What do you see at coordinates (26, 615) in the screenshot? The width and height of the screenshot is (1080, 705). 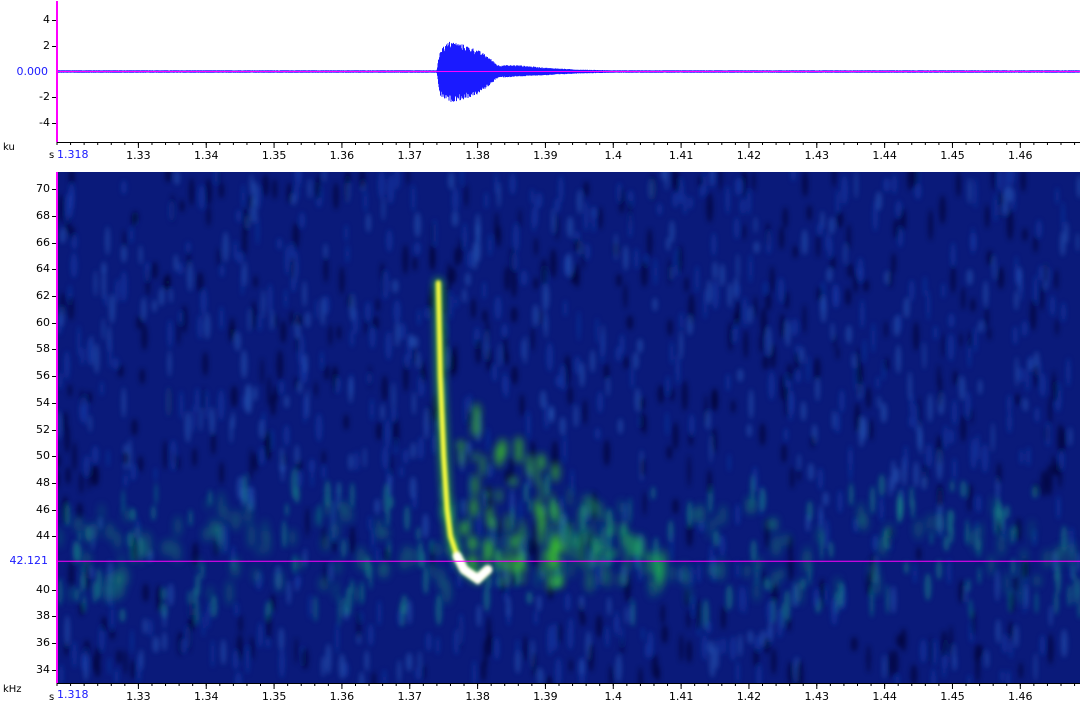 I see `spectrogram-y-tick-label: 38` at bounding box center [26, 615].